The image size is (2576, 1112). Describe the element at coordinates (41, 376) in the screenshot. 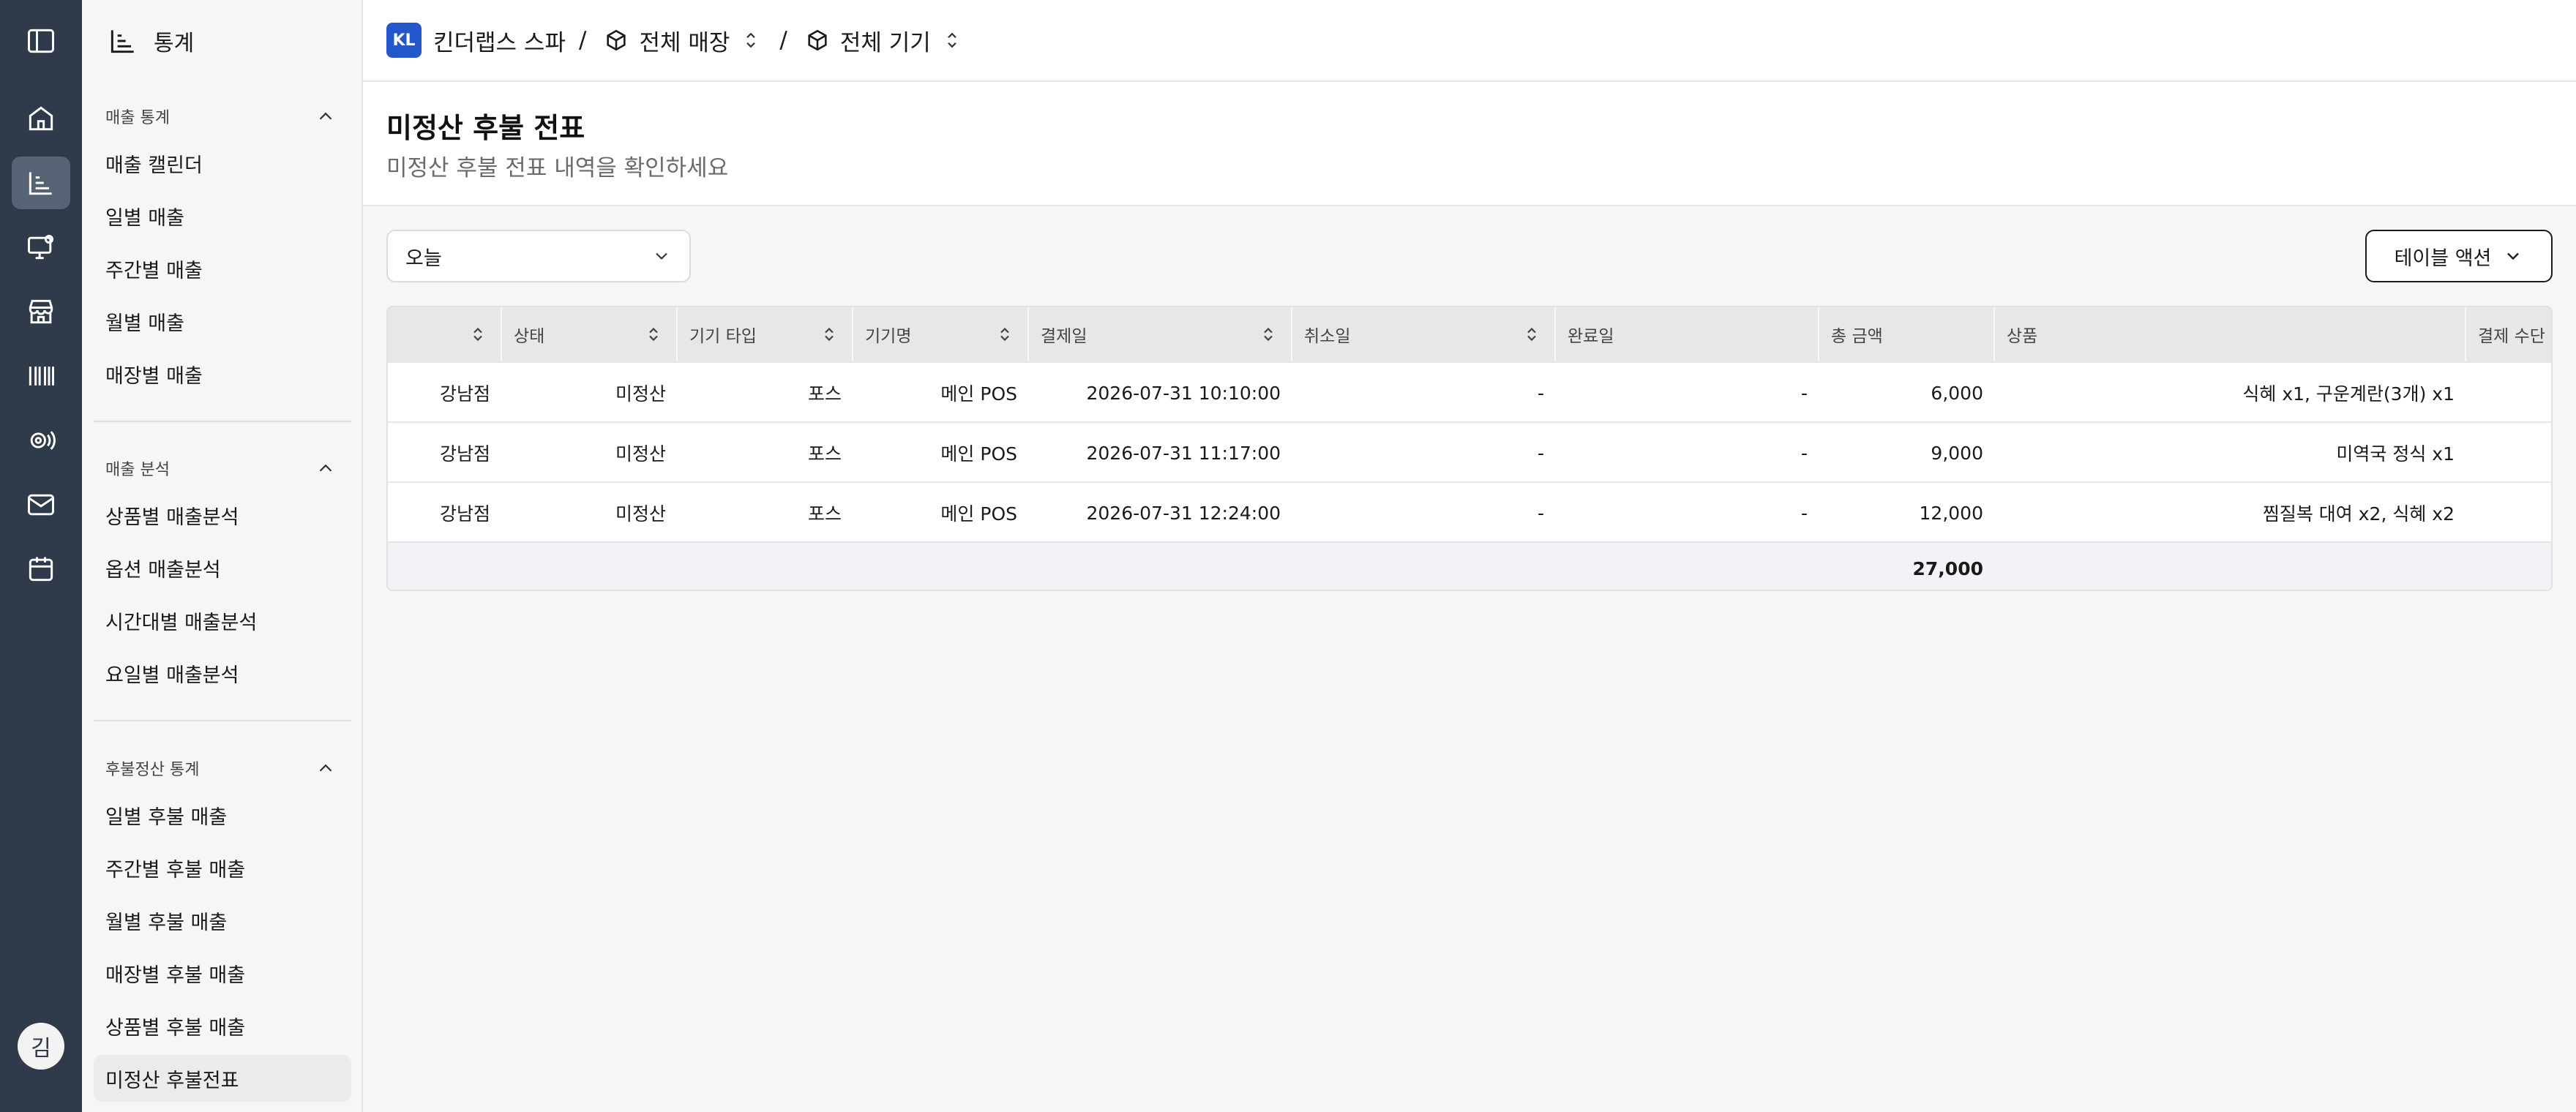

I see `nav-barcode-button` at that location.